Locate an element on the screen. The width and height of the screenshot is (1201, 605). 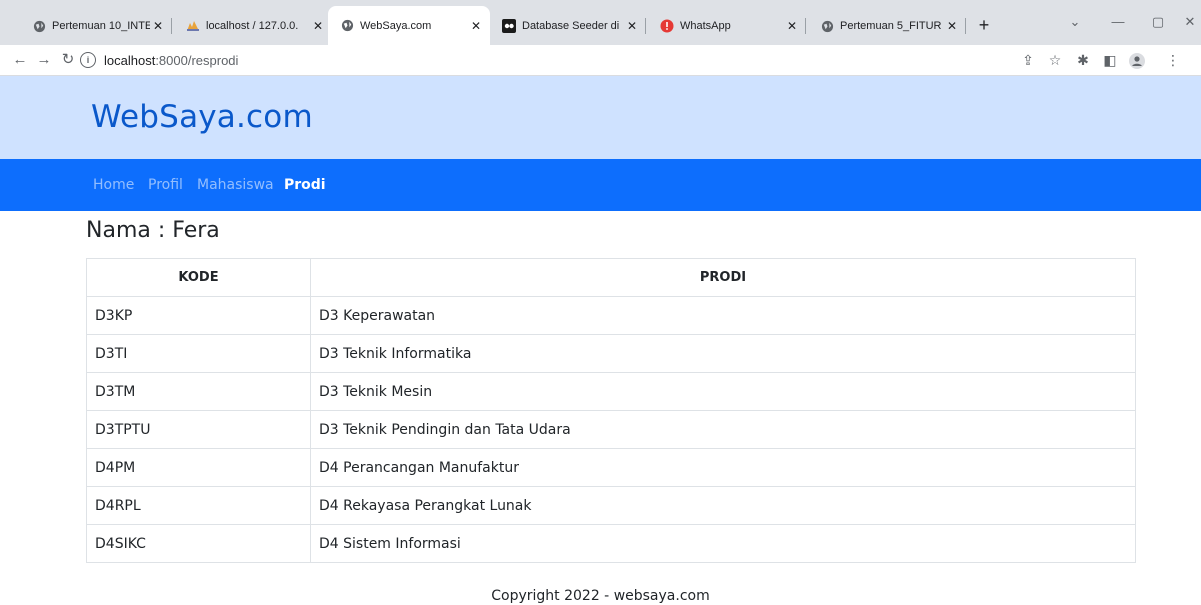
url-path: :8000/resprodi is located at coordinates (197, 60).